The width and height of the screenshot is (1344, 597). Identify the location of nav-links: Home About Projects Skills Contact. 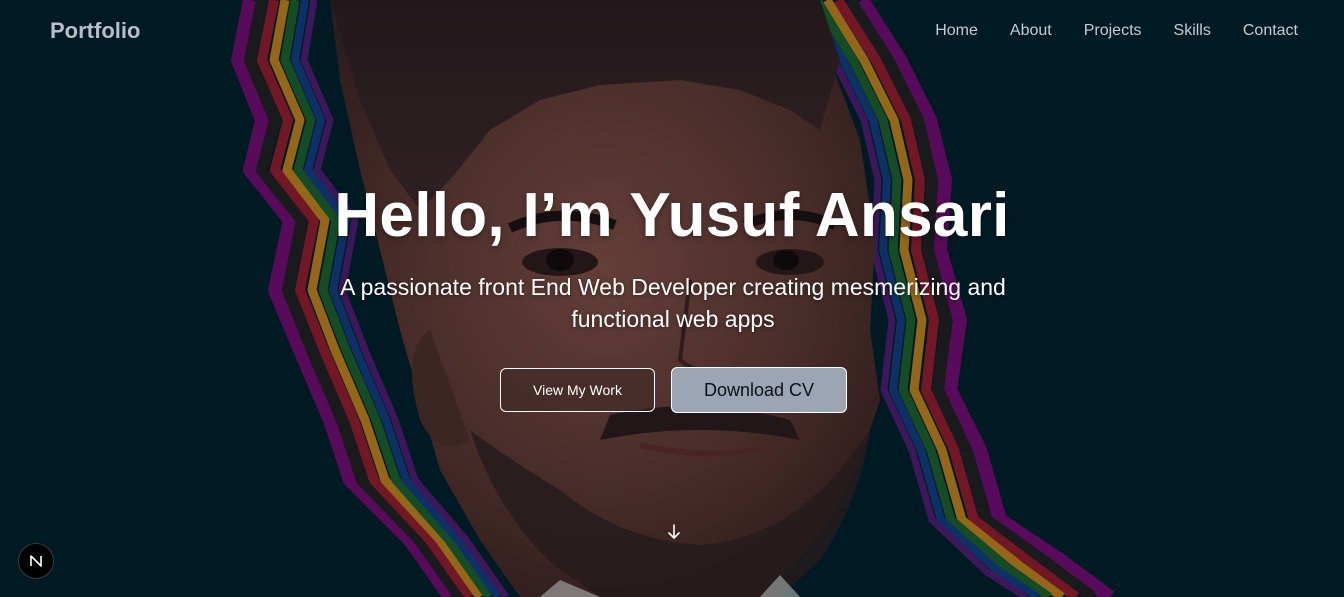
(1100, 31).